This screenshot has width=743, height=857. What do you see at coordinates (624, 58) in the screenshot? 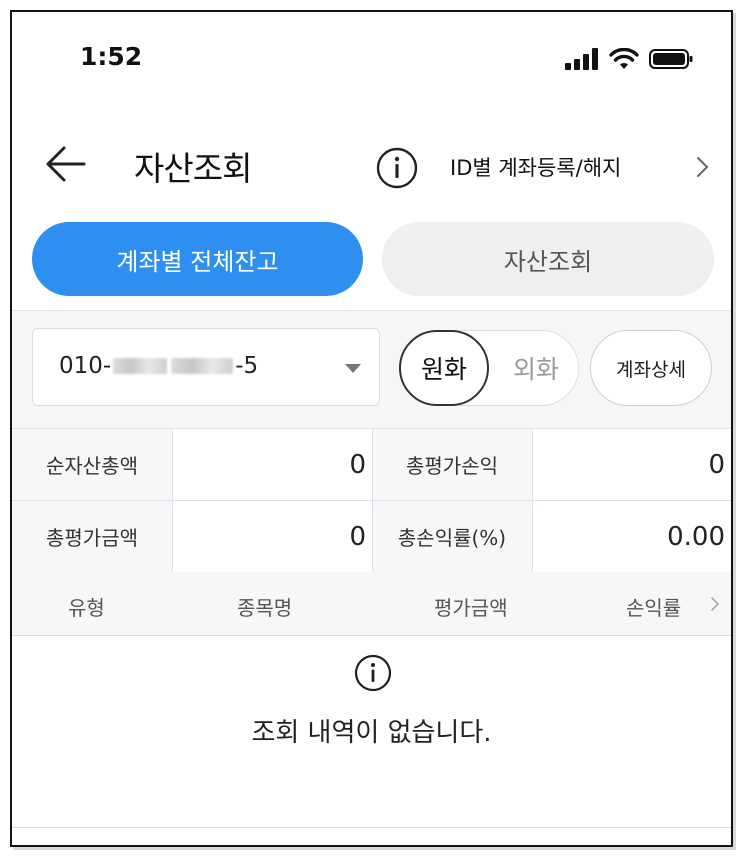
I see `wifi-icon` at bounding box center [624, 58].